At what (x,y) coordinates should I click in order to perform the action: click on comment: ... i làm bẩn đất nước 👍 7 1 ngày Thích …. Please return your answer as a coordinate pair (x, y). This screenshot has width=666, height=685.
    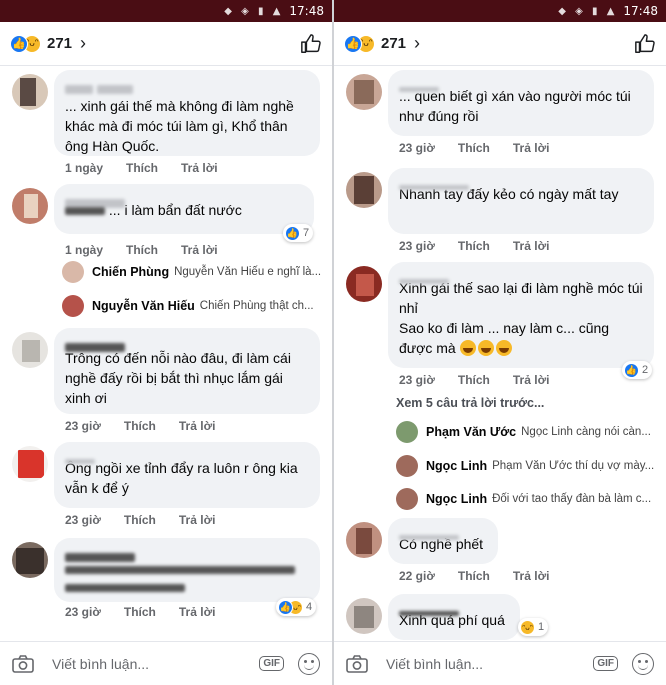
    Looking at the image, I should click on (166, 226).